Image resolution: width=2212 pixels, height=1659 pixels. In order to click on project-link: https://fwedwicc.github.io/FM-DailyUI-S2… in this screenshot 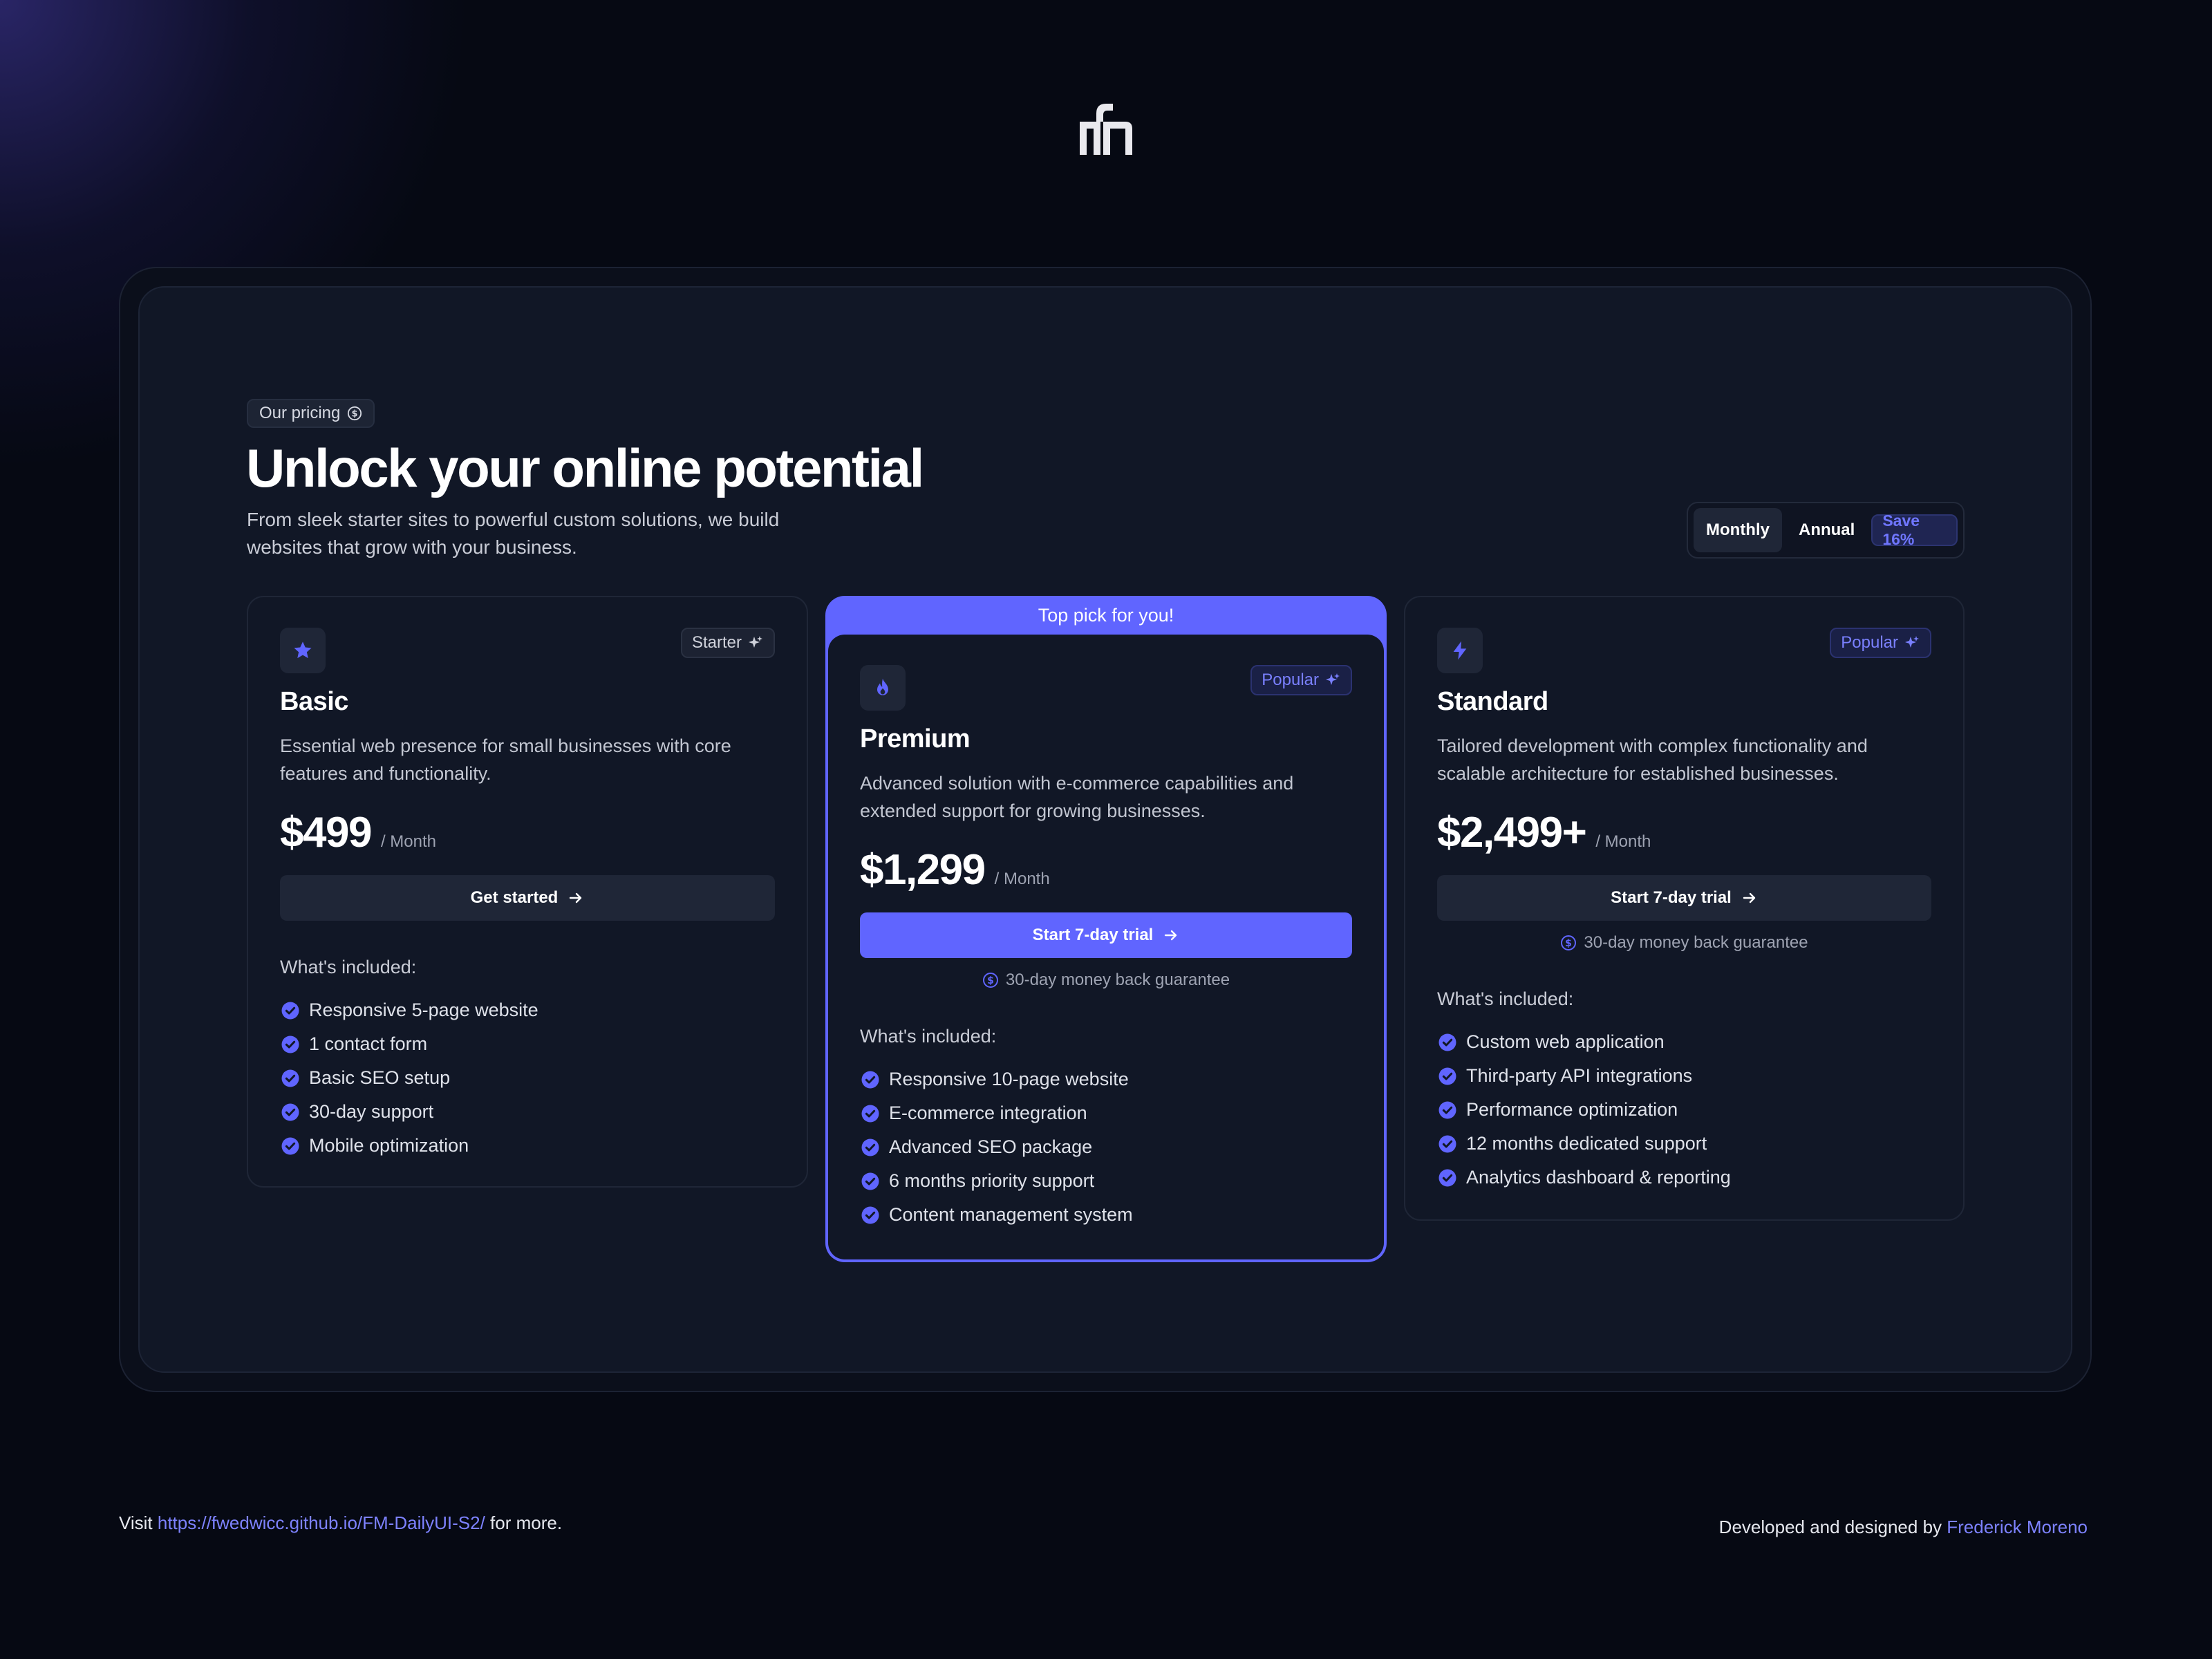, I will do `click(321, 1522)`.